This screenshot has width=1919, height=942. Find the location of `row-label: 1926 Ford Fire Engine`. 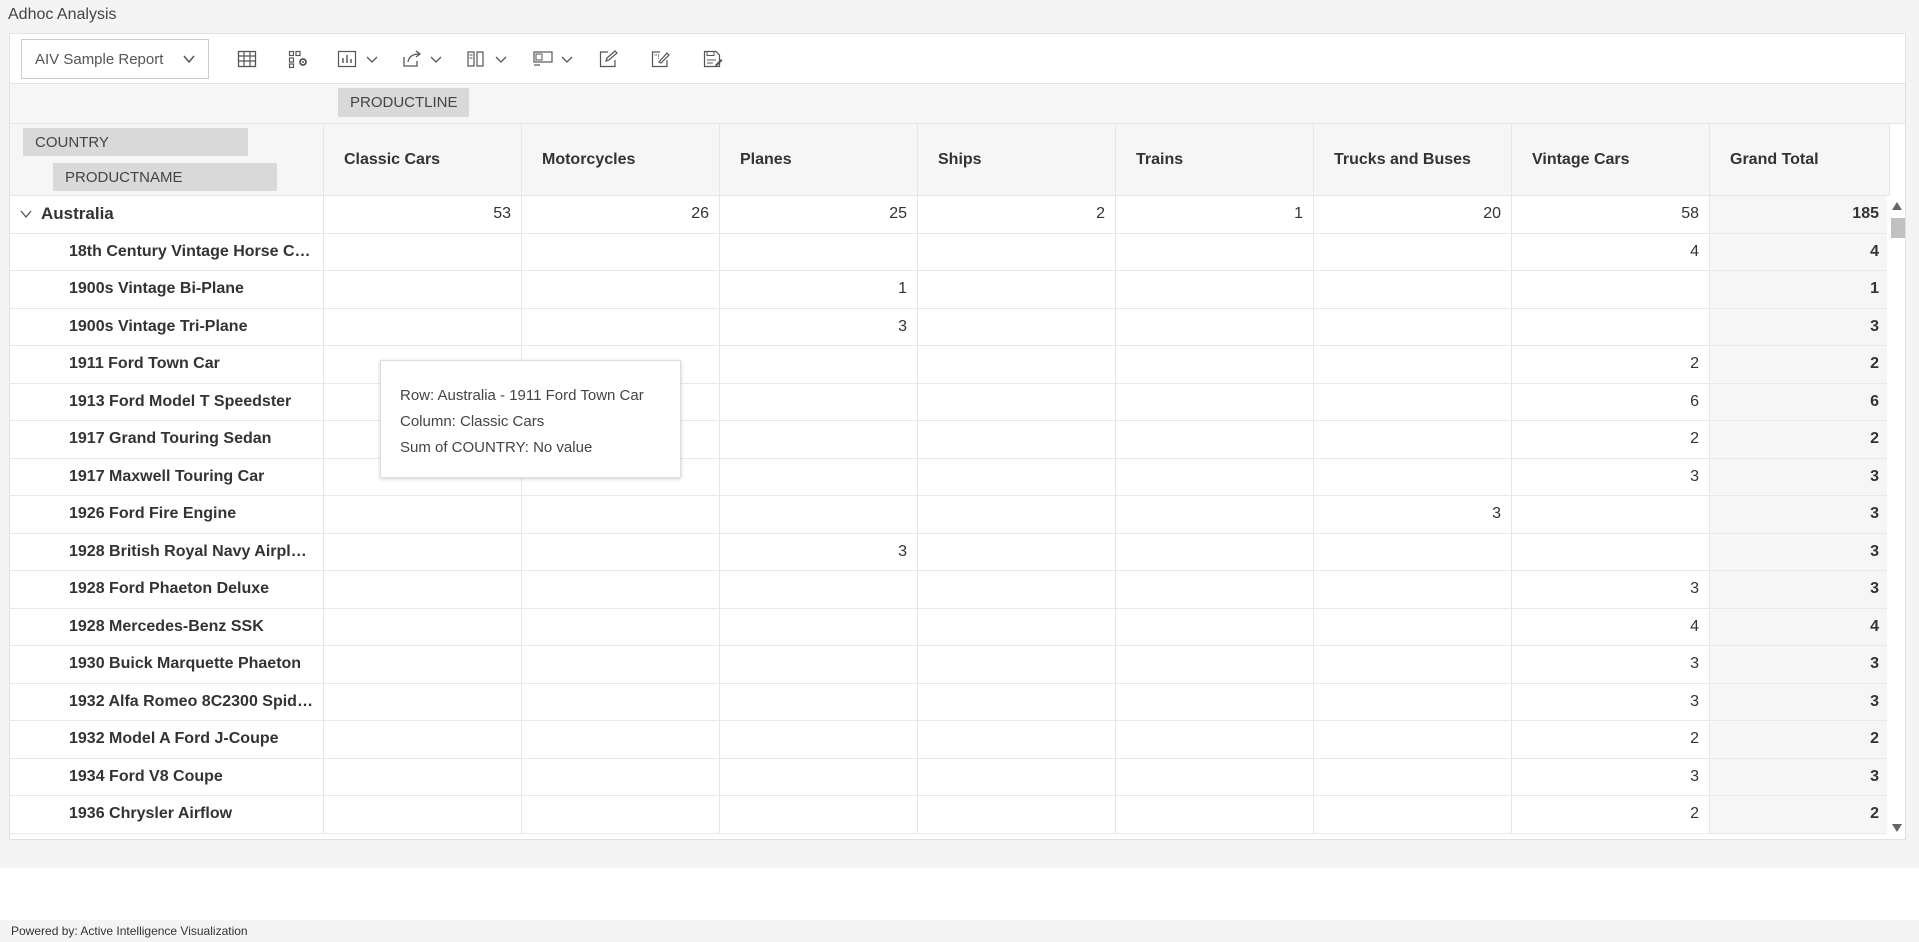

row-label: 1926 Ford Fire Engine is located at coordinates (167, 514).